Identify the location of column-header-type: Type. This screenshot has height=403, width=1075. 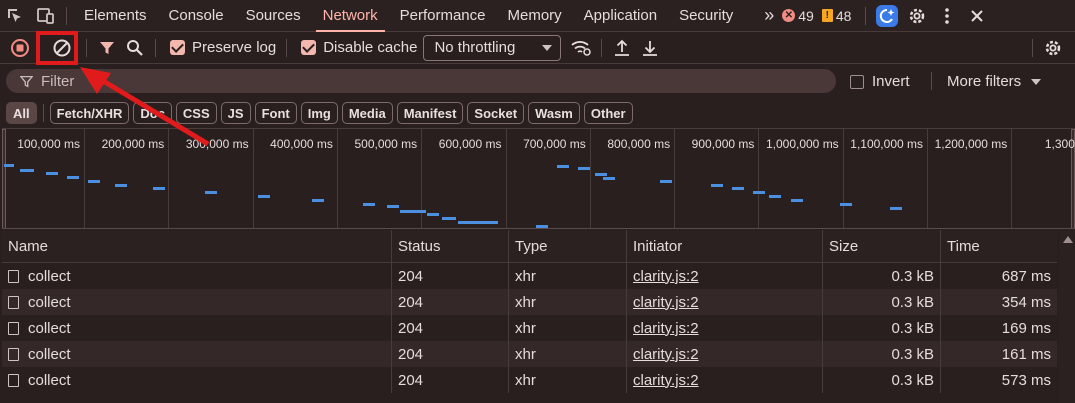
(568, 246).